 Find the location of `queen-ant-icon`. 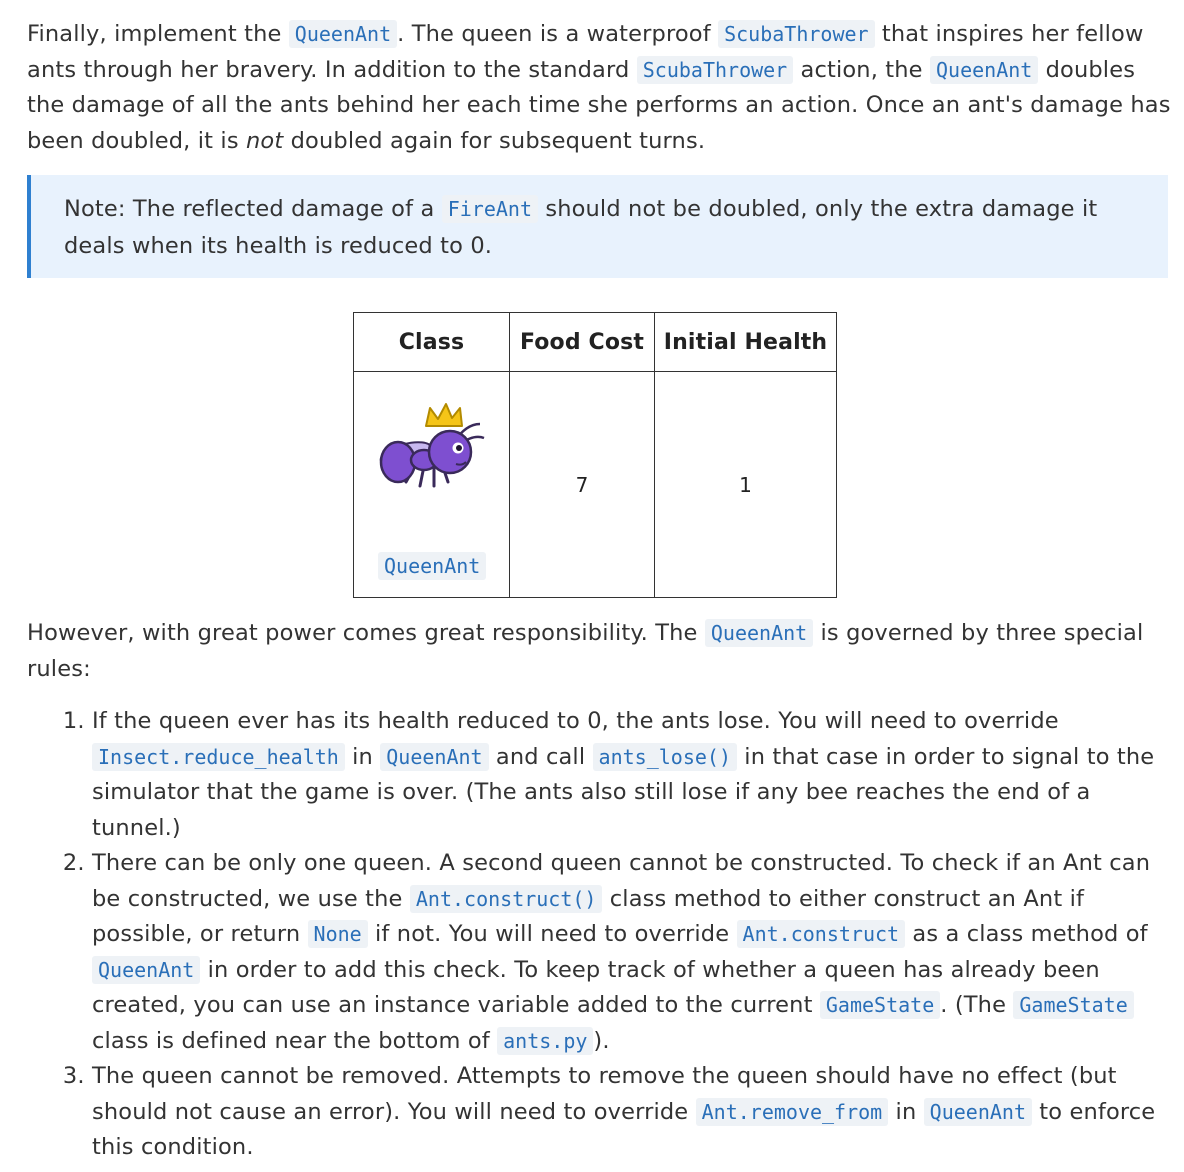

queen-ant-icon is located at coordinates (432, 445).